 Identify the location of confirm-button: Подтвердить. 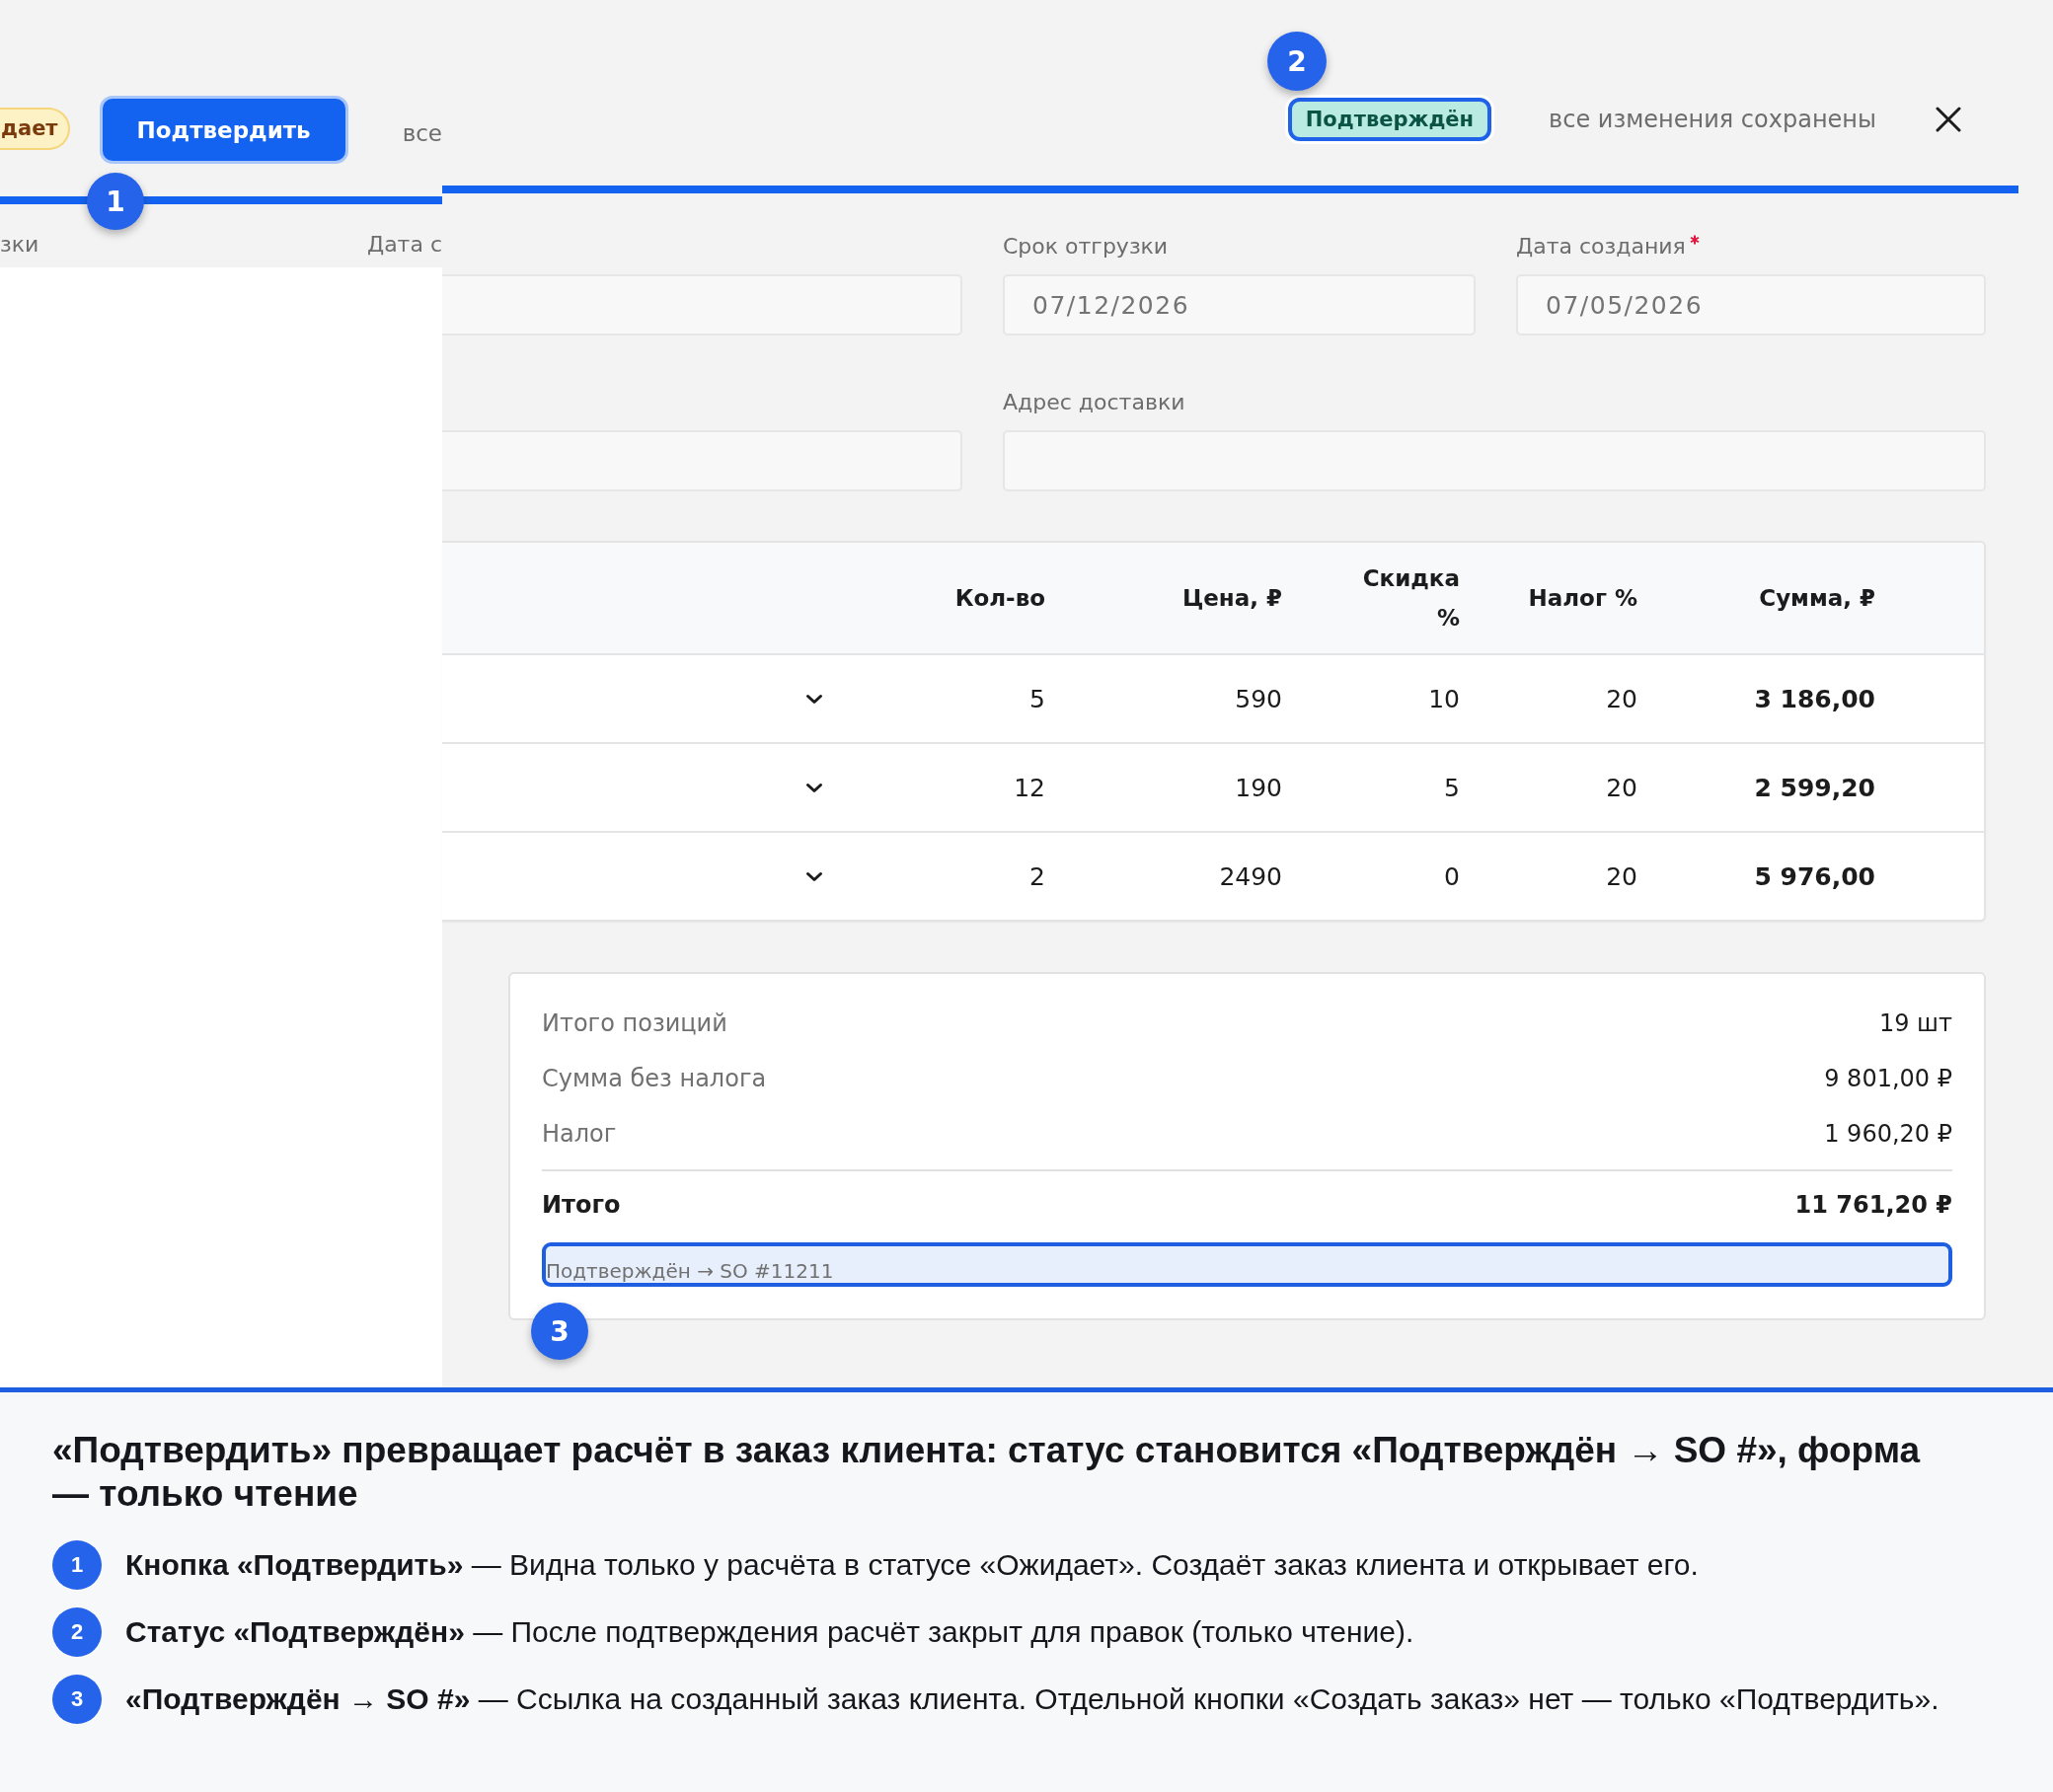
(223, 130).